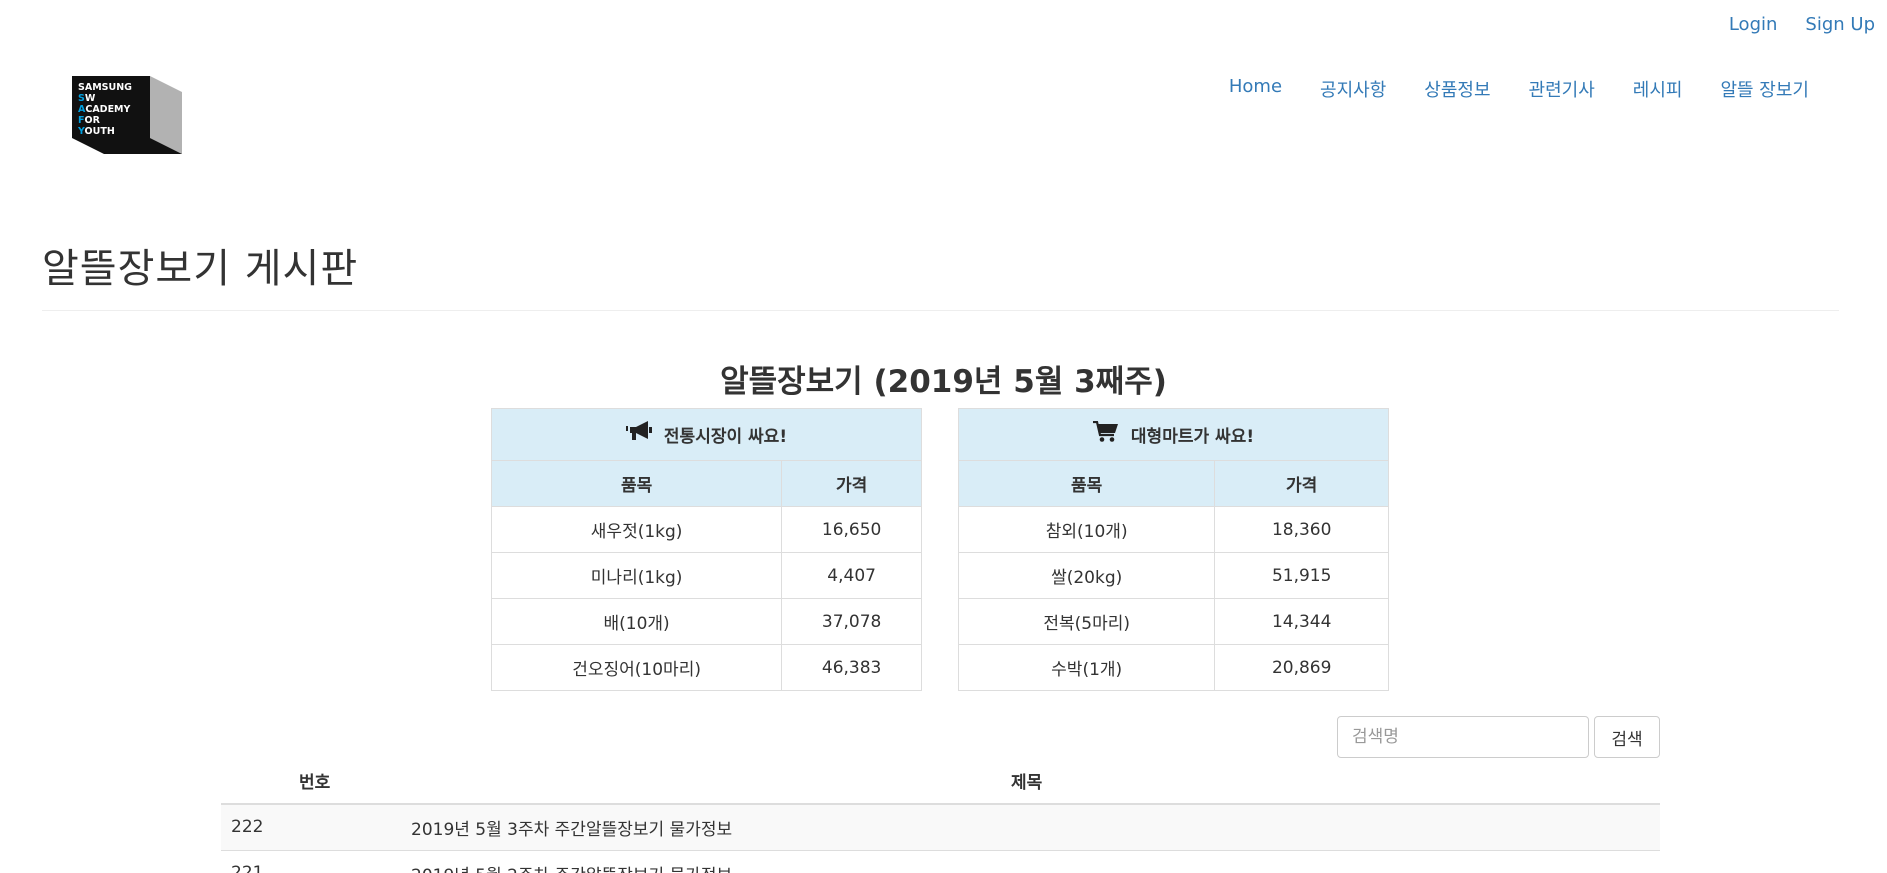 The width and height of the screenshot is (1887, 873). Describe the element at coordinates (851, 667) in the screenshot. I see `price-cell: 46,383` at that location.